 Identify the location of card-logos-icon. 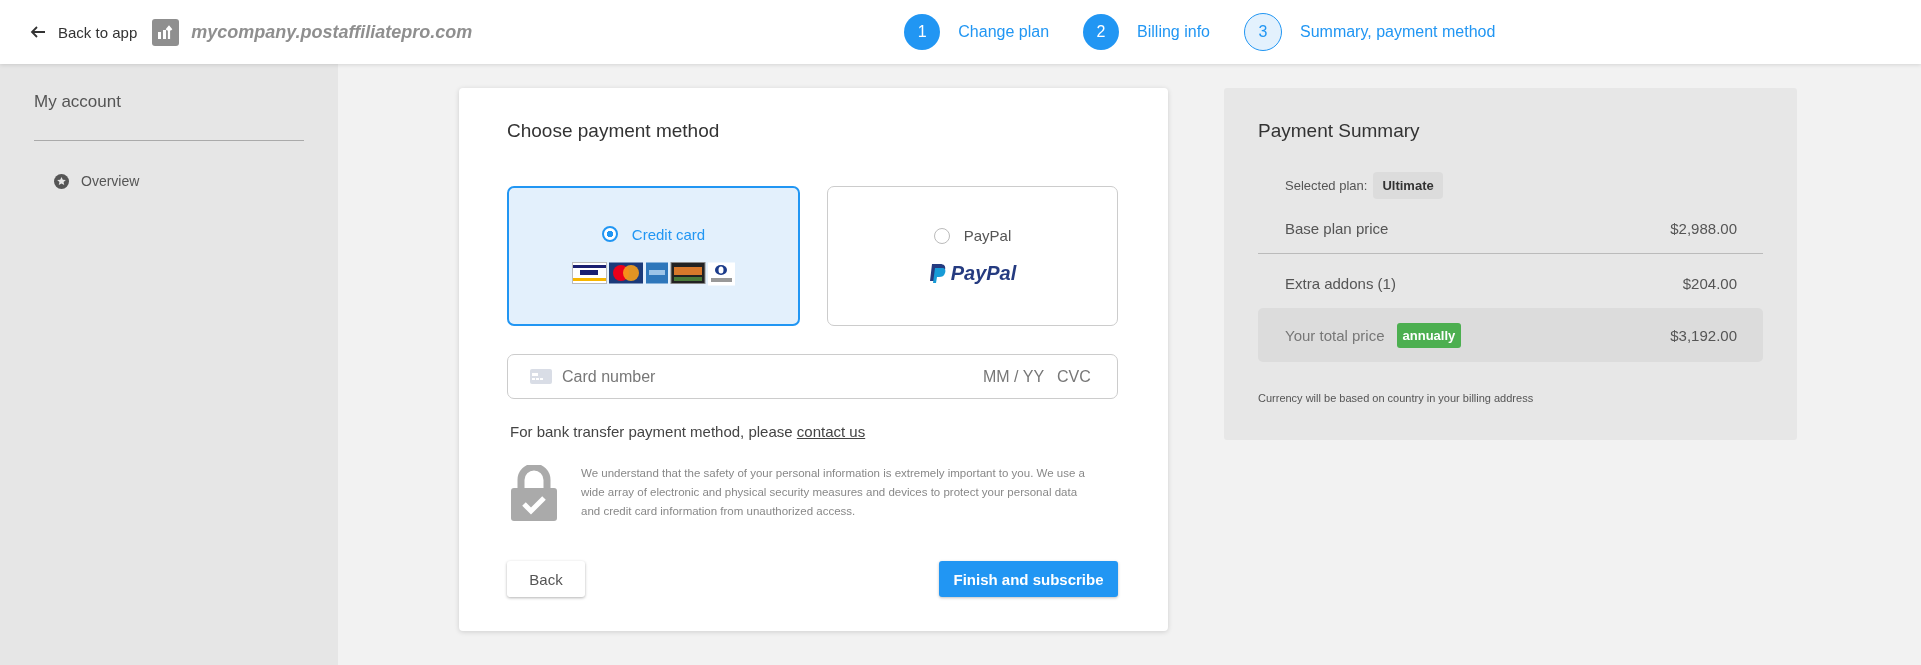
(653, 273).